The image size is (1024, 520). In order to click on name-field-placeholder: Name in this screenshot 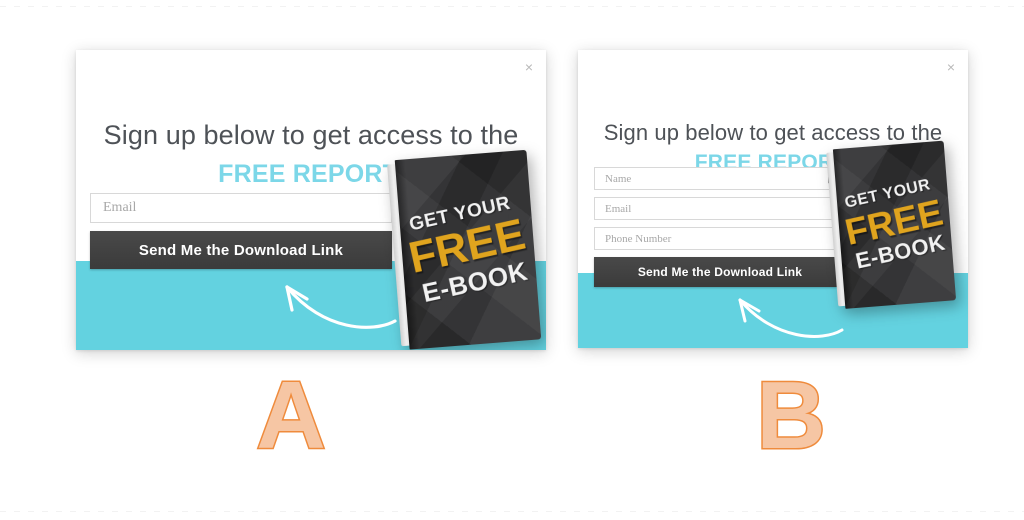, I will do `click(618, 178)`.